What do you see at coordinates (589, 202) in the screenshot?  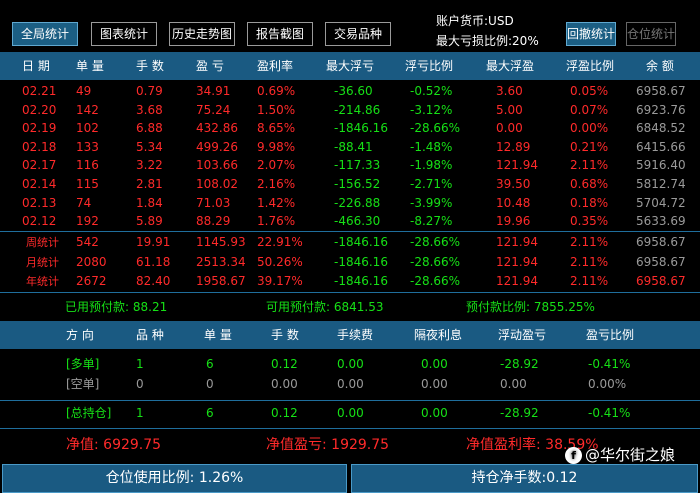 I see `cell-float-profit-ratio: 0.18%` at bounding box center [589, 202].